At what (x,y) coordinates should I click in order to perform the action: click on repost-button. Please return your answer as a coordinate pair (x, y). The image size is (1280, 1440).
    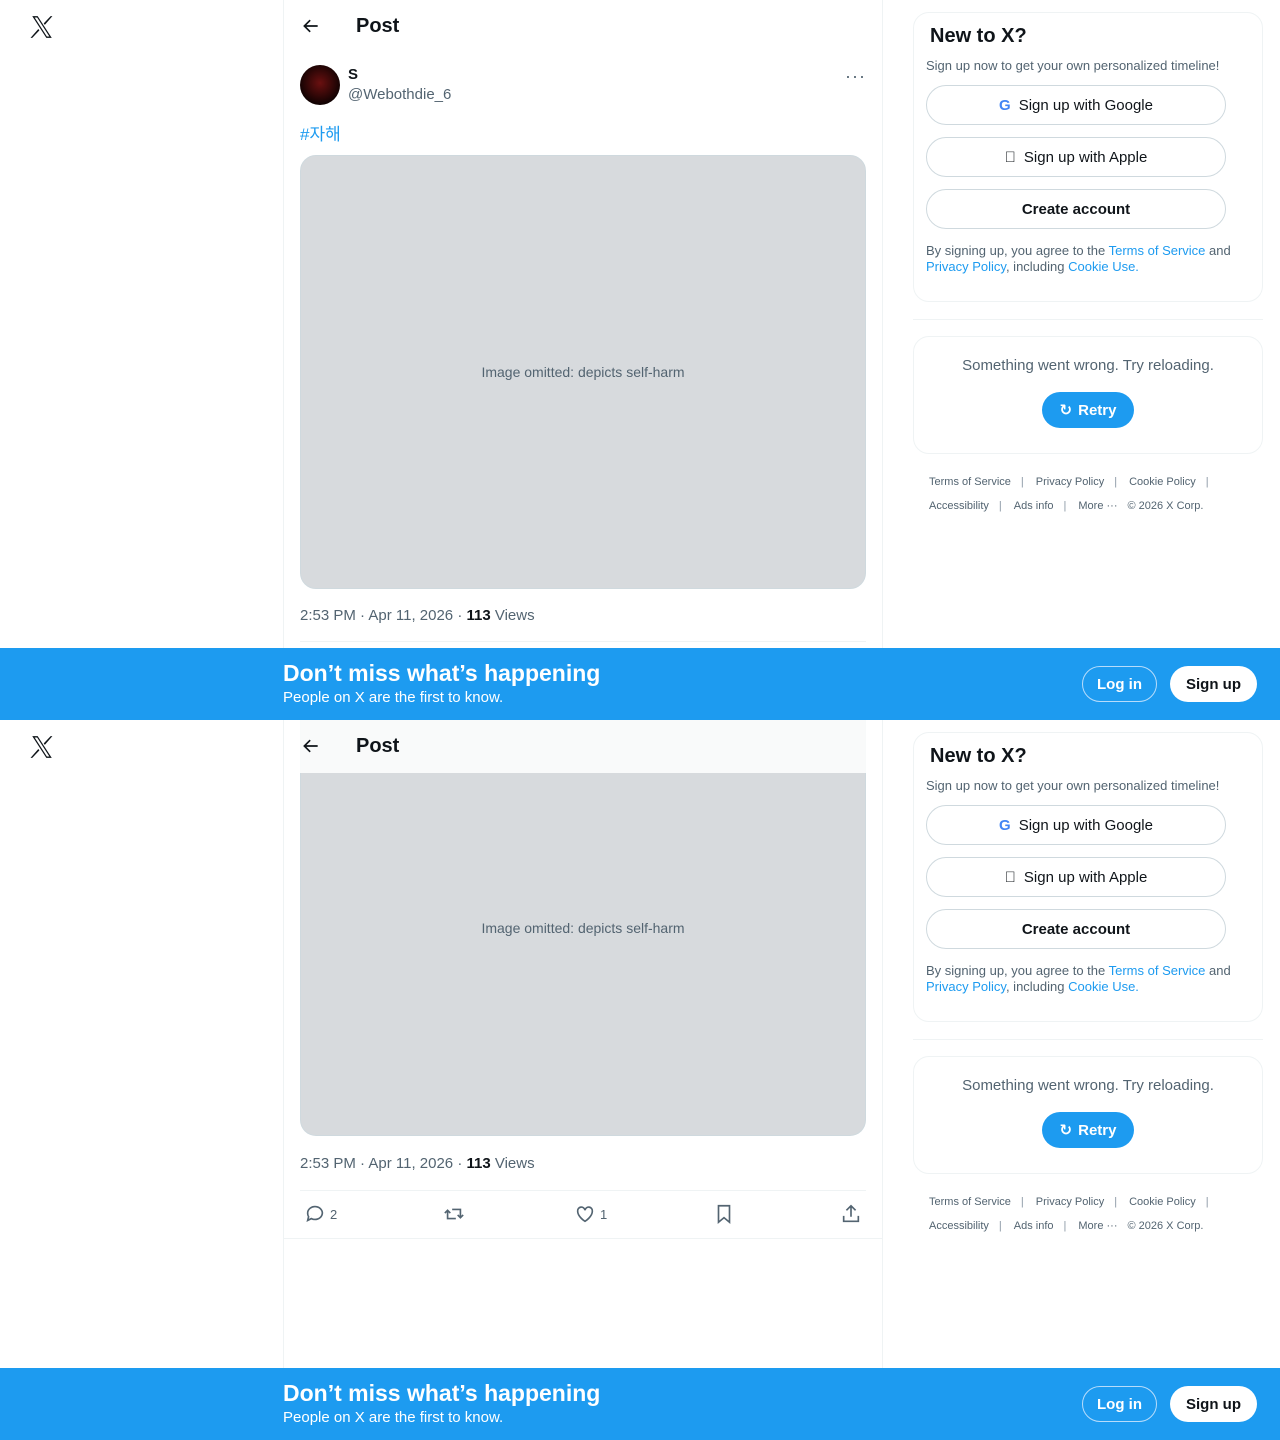
    Looking at the image, I should click on (456, 1214).